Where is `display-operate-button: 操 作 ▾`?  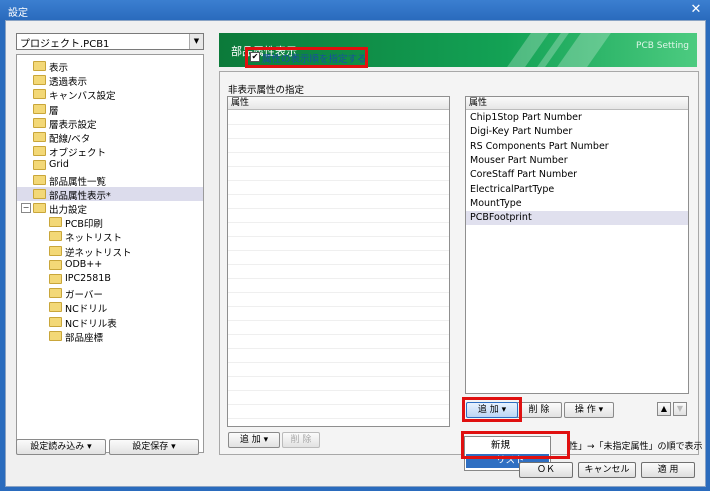
display-operate-button: 操 作 ▾ is located at coordinates (589, 410).